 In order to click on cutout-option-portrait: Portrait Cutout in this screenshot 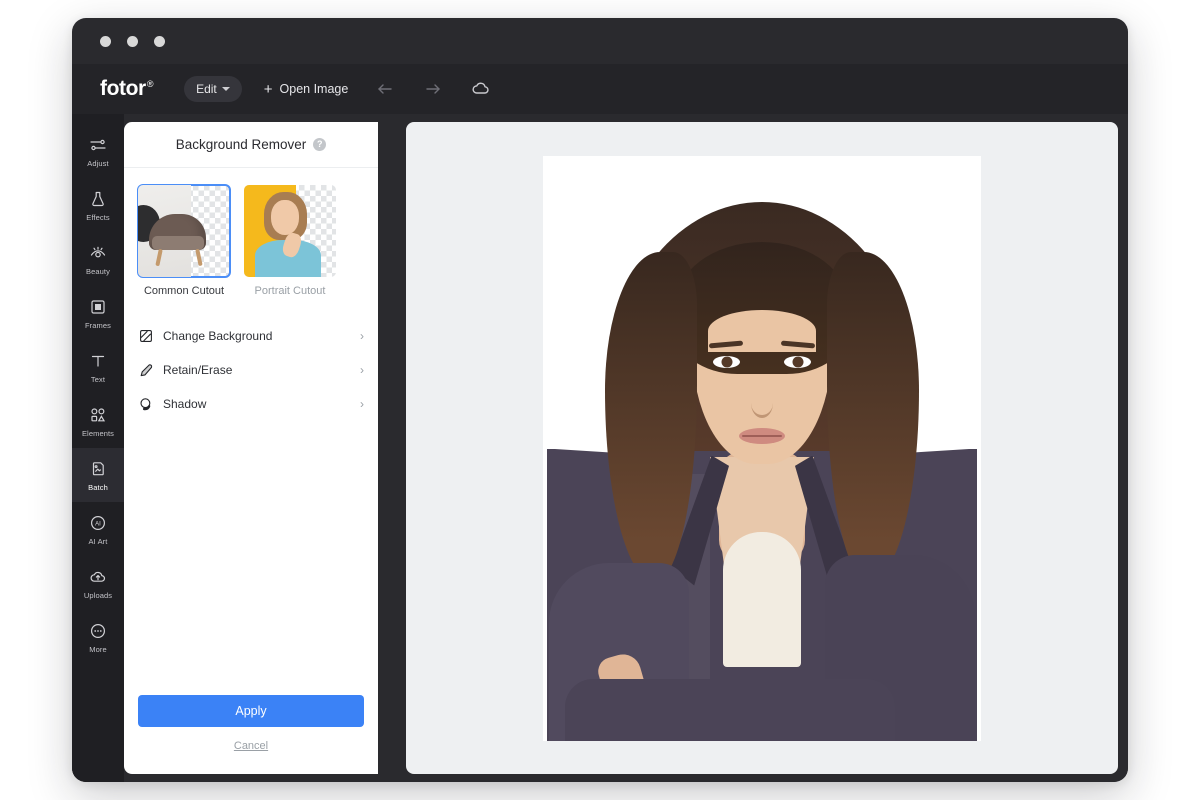, I will do `click(290, 241)`.